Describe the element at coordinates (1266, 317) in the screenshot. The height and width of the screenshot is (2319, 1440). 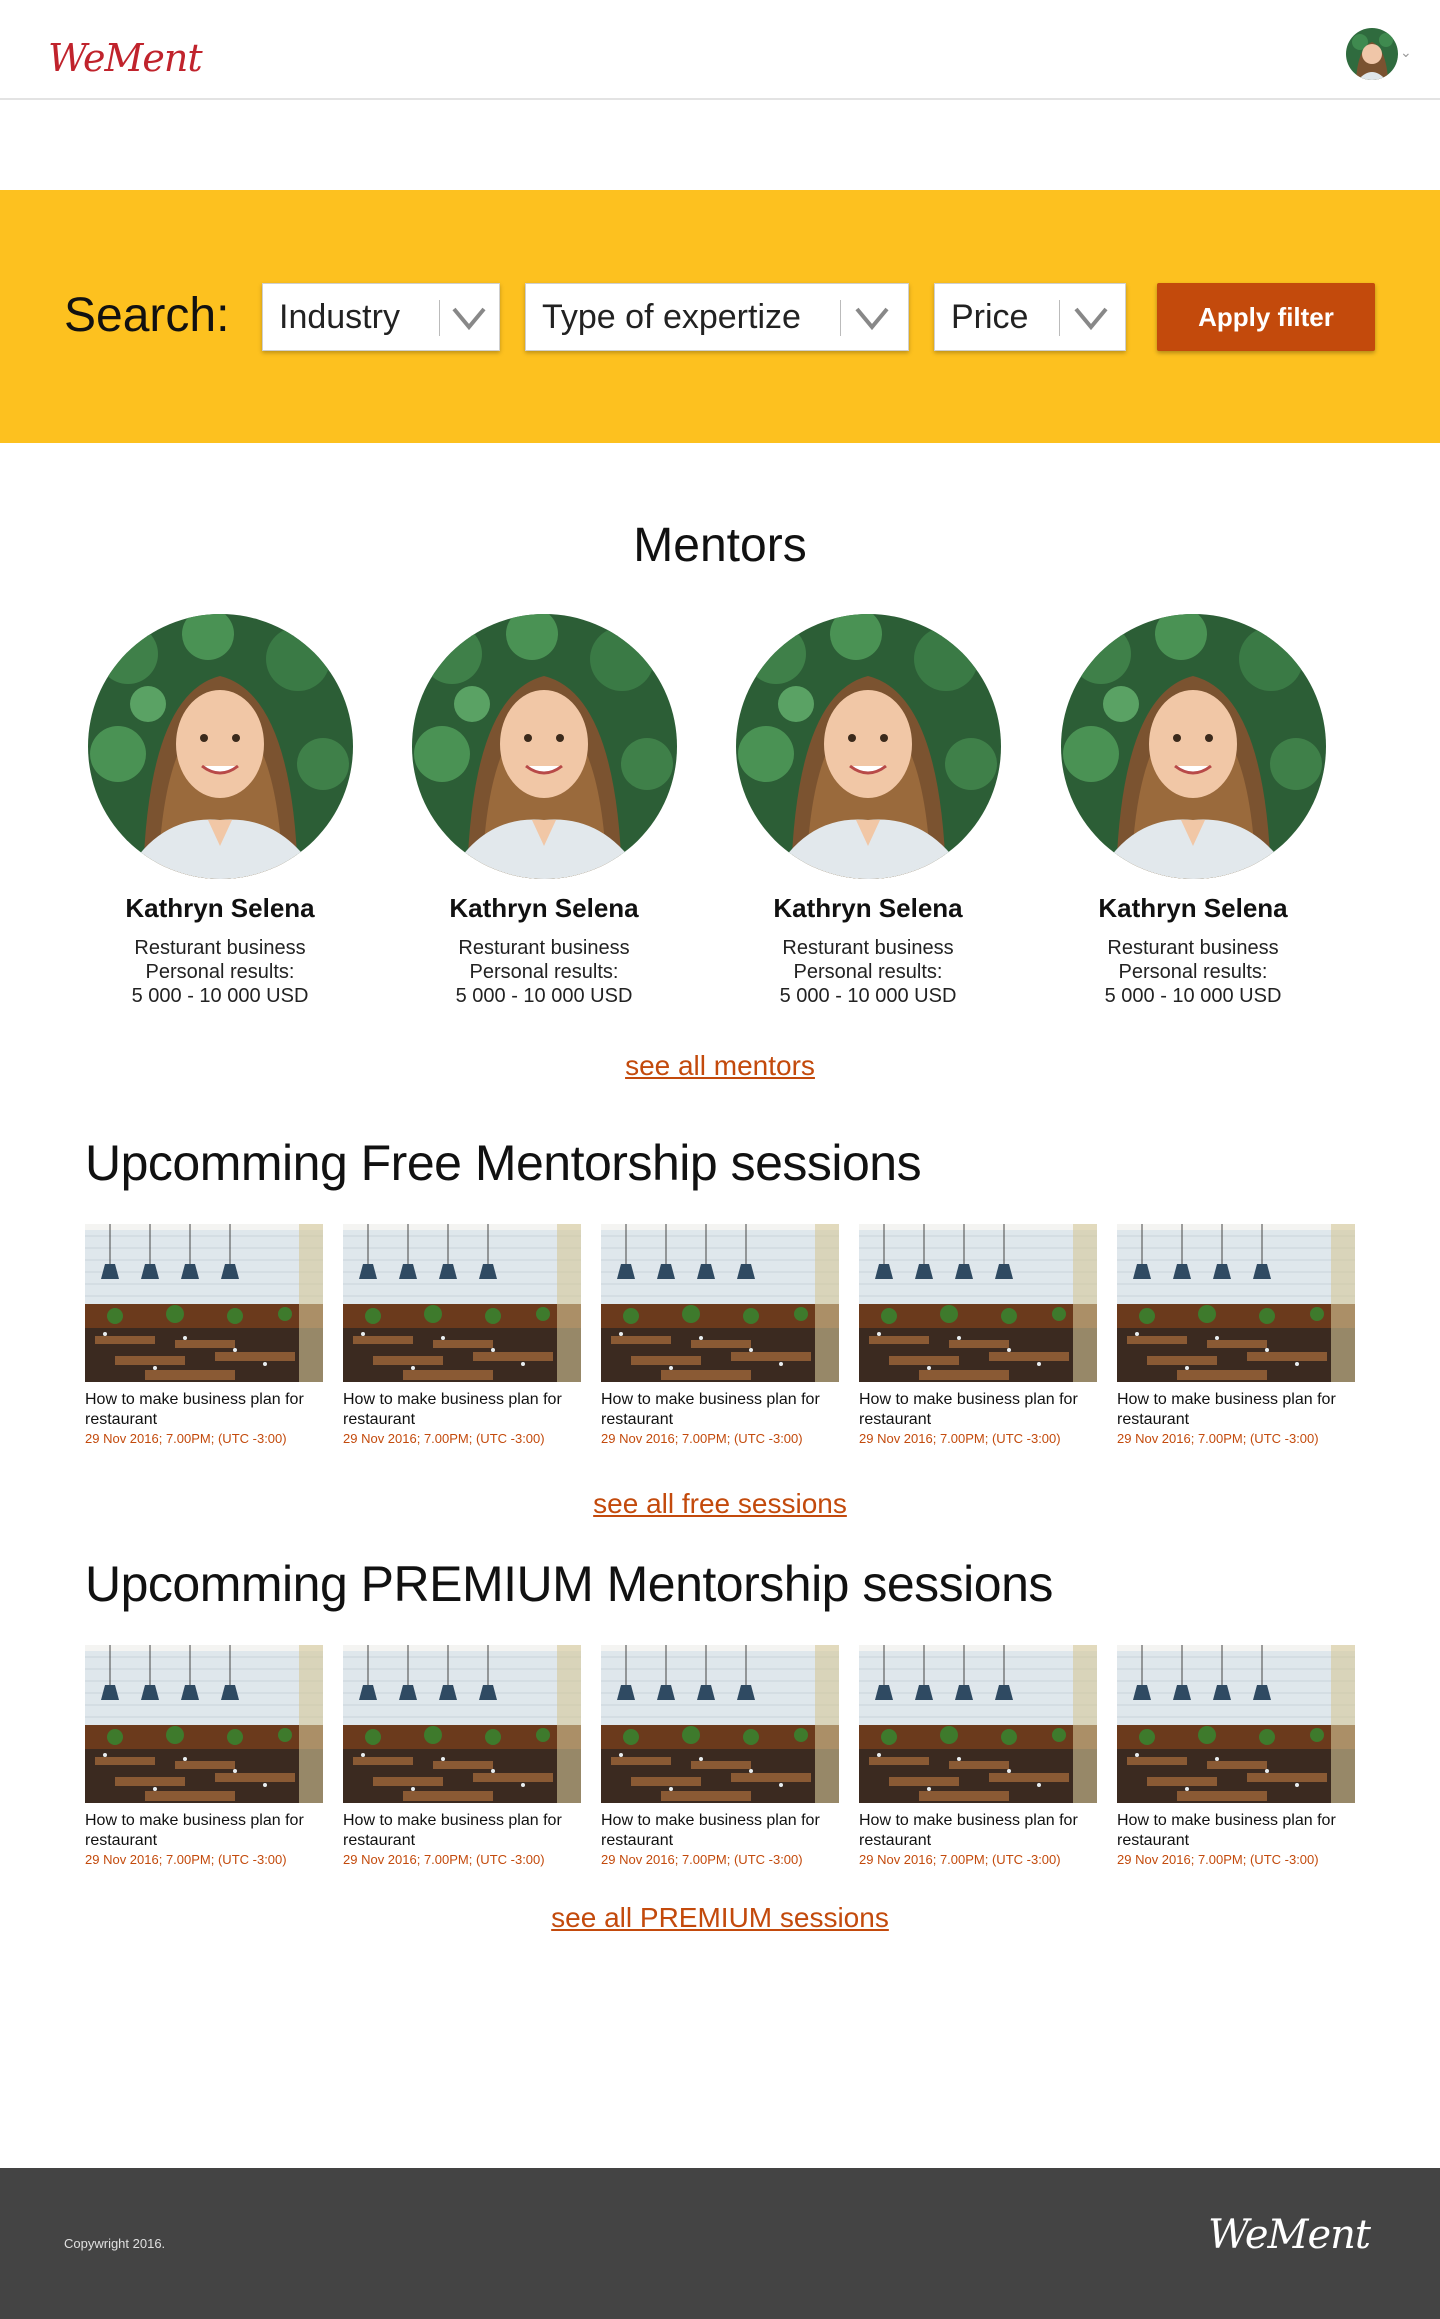
I see `apply-filter-button: Apply filter` at that location.